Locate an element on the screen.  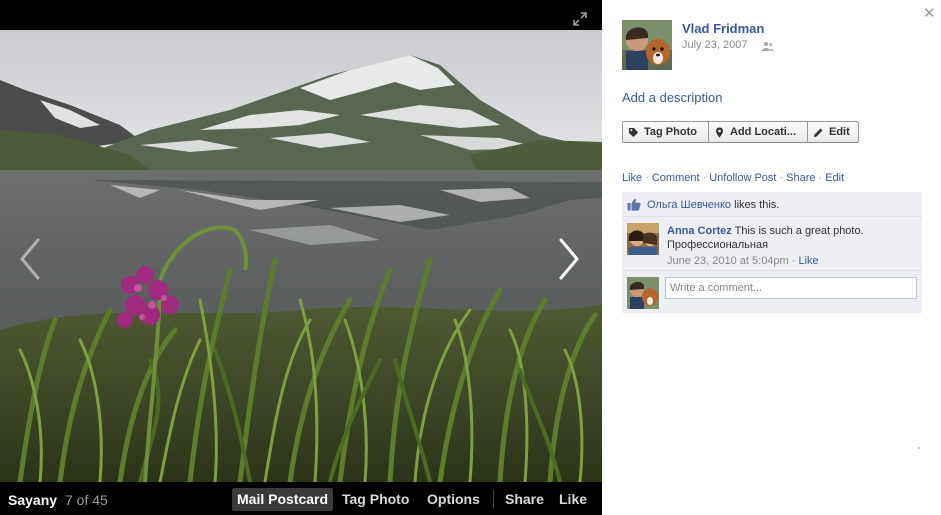
edit-button: Edit is located at coordinates (833, 132).